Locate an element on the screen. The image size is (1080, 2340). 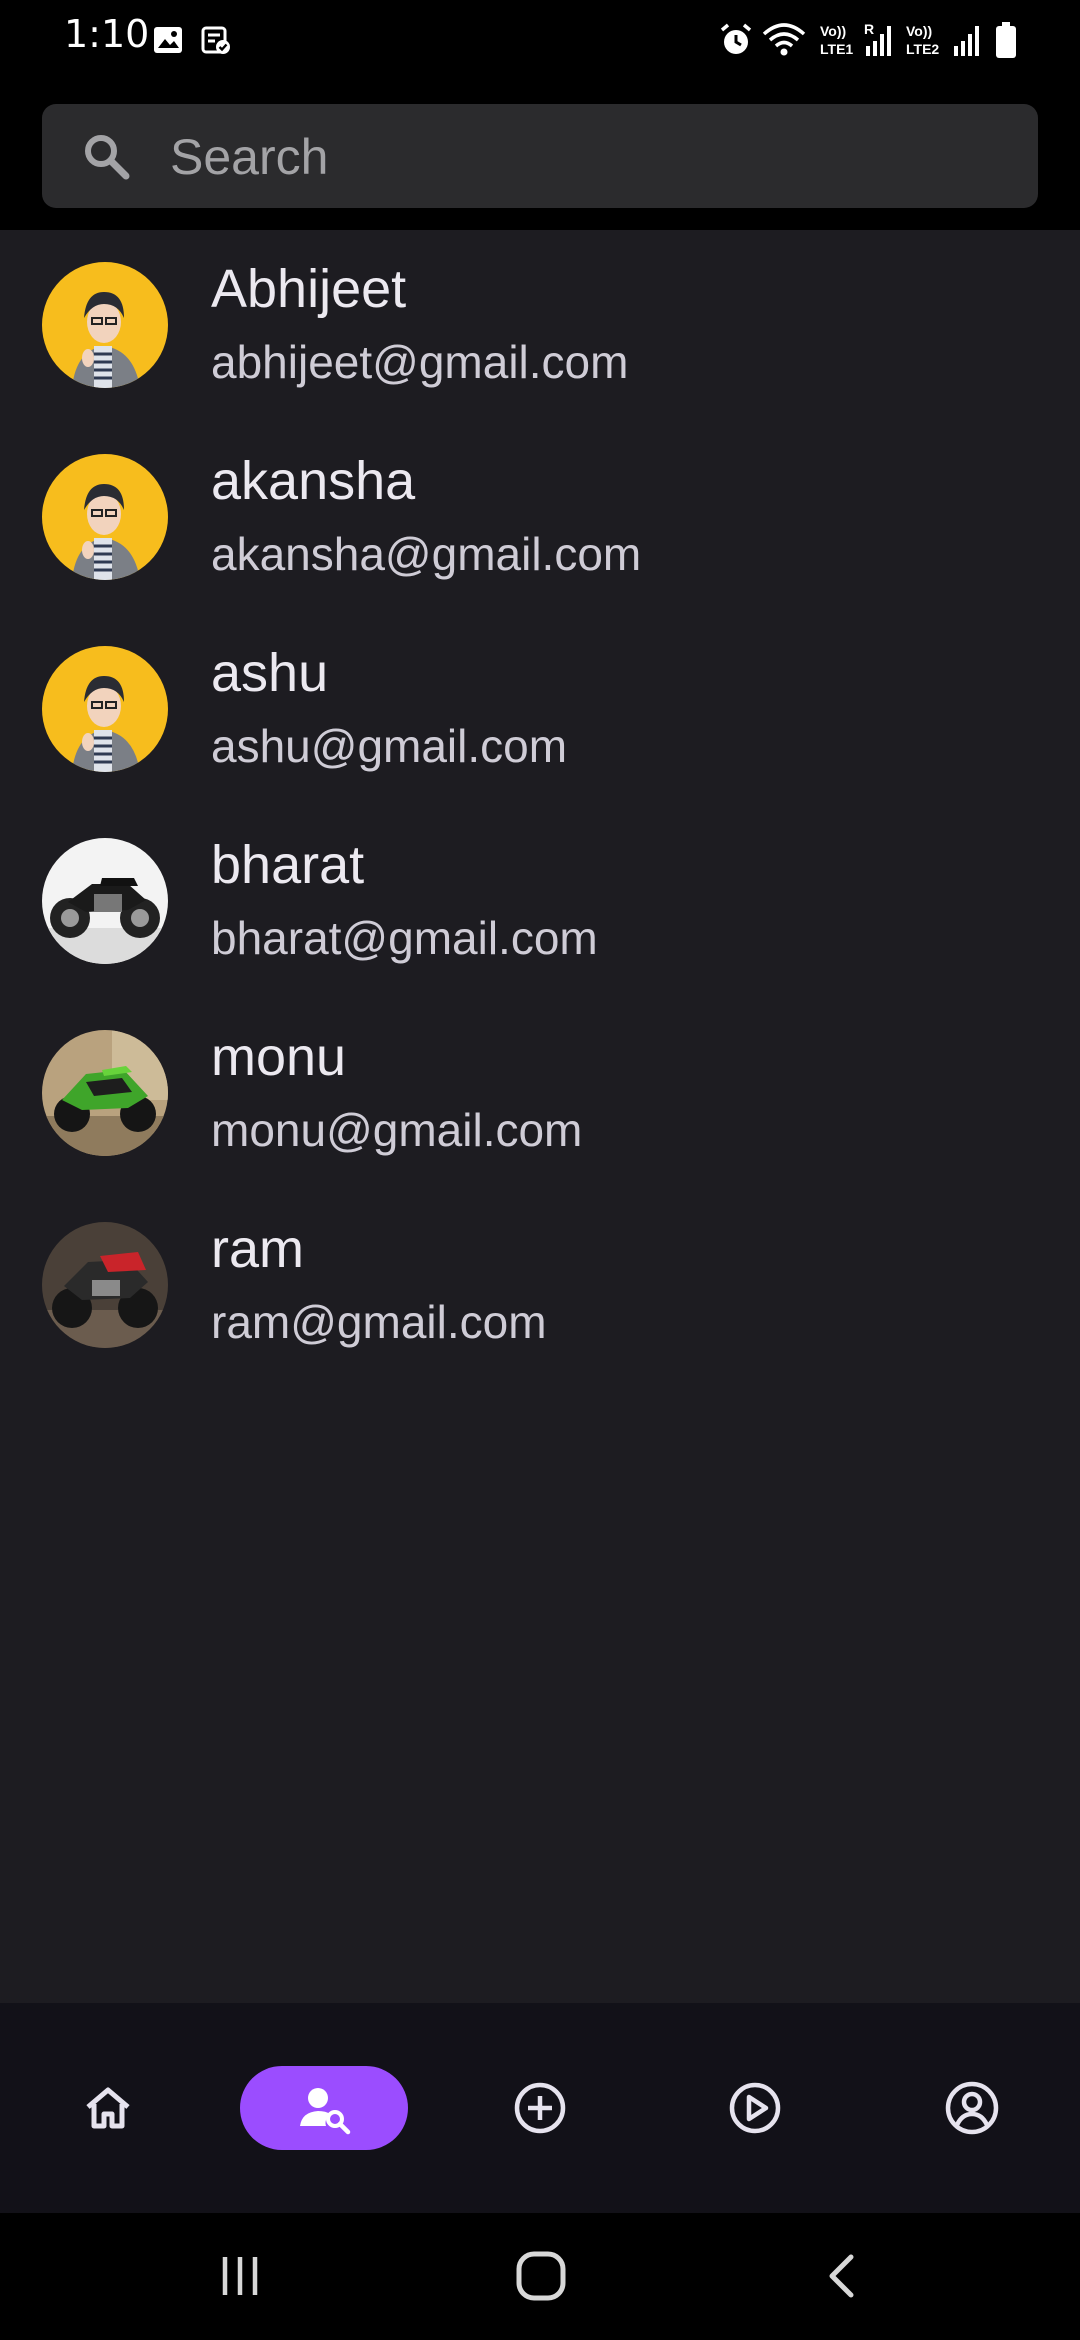
user-name: ashu is located at coordinates (270, 673).